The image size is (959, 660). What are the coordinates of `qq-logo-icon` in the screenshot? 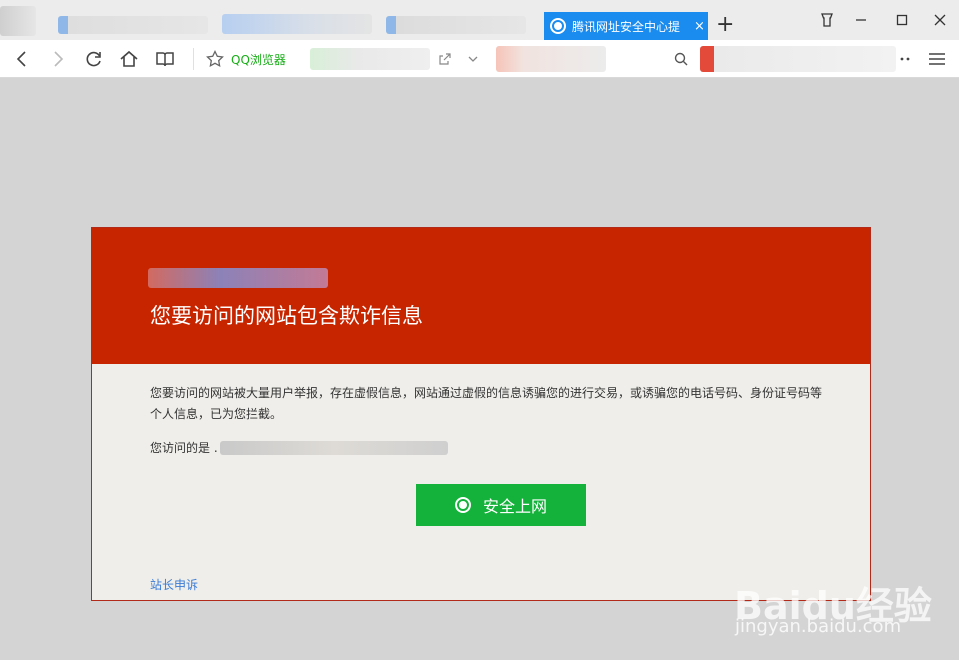 It's located at (462, 505).